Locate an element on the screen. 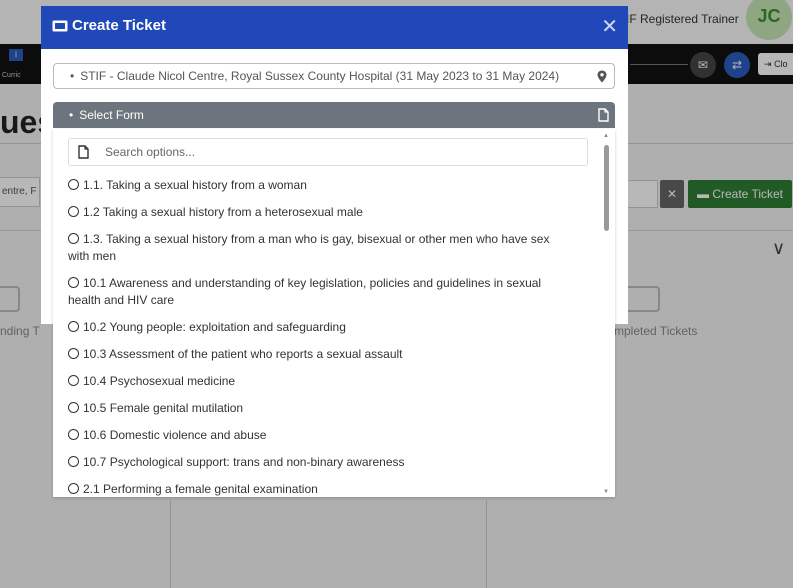 This screenshot has width=793, height=588. option-label: 10.4 Psychosexual medicine is located at coordinates (159, 381).